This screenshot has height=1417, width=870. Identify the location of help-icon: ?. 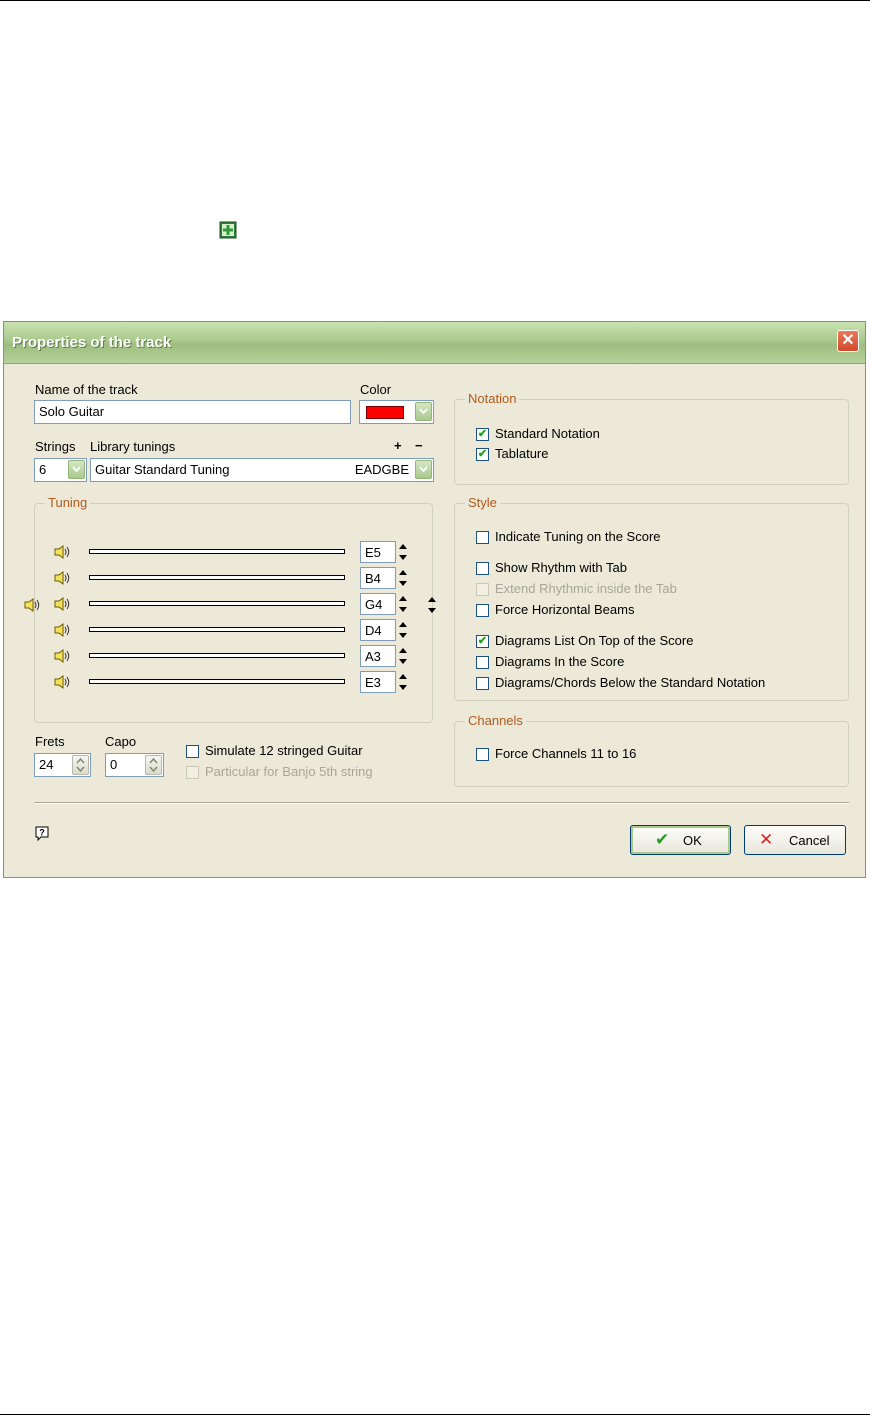
(42, 833).